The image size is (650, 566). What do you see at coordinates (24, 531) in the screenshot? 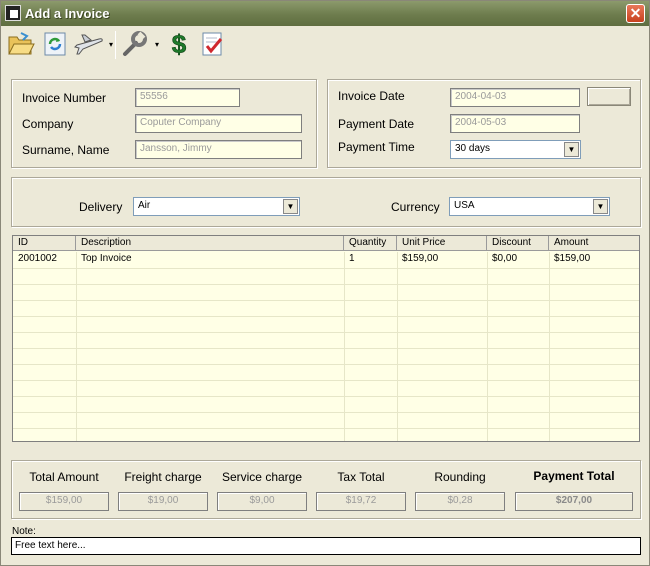
I see `note-label: Note:` at bounding box center [24, 531].